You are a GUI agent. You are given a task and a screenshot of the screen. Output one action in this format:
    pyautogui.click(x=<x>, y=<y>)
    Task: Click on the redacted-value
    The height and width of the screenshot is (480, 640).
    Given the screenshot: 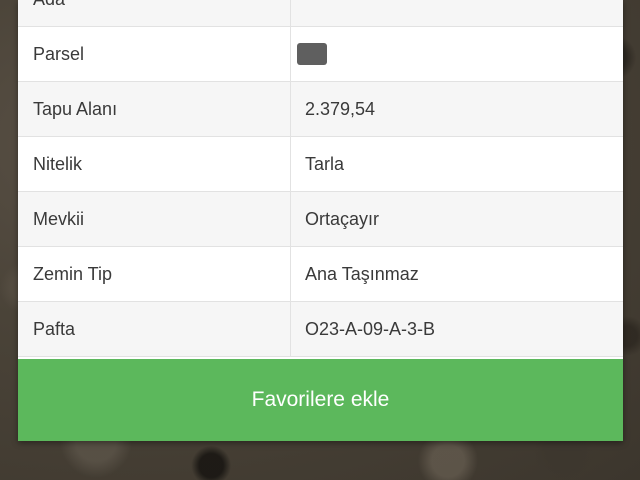 What is the action you would take?
    pyautogui.click(x=312, y=54)
    